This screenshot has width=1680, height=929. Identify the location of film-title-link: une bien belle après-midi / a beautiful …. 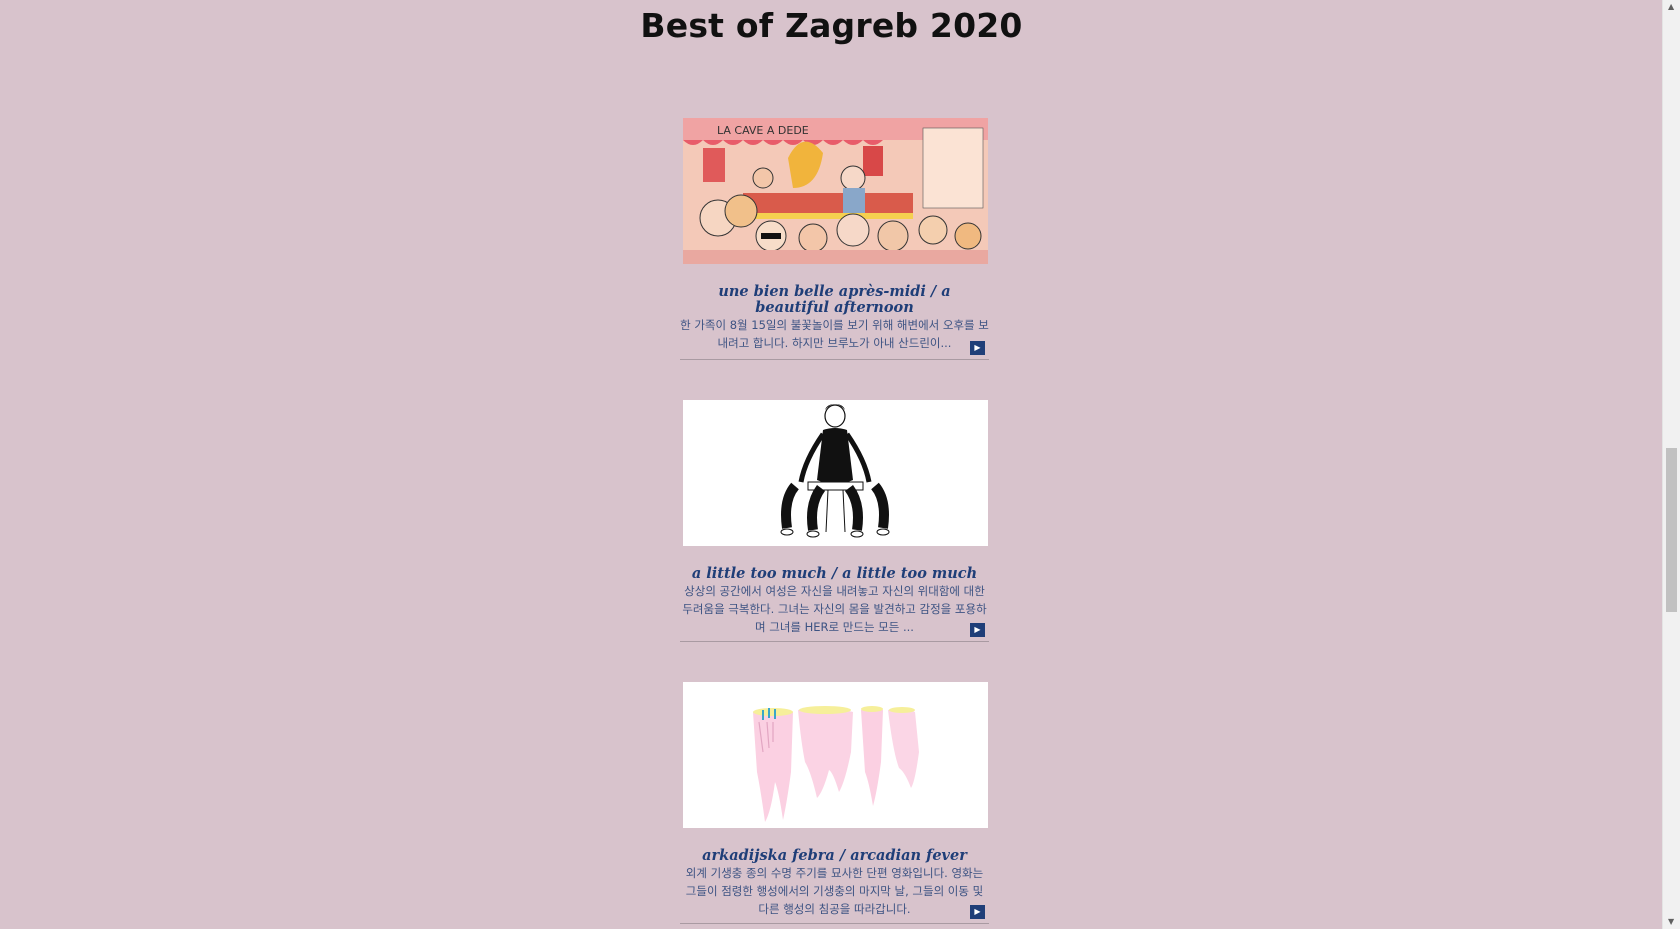
(834, 300).